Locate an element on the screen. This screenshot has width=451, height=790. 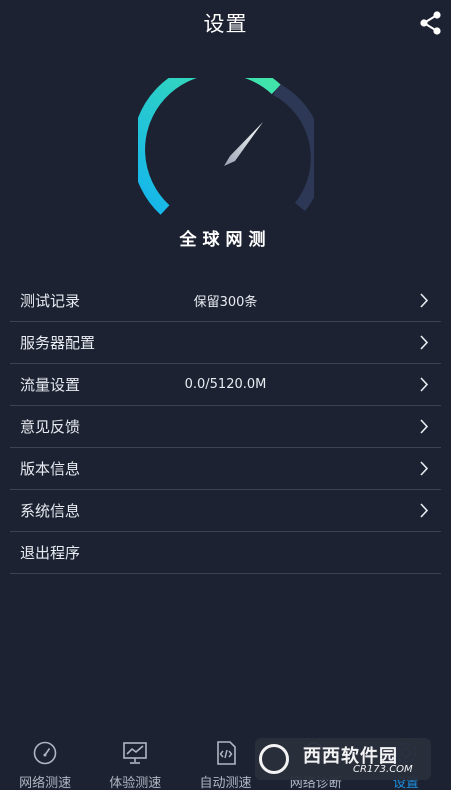
menu-item-feedback: 意见反馈 is located at coordinates (225, 427).